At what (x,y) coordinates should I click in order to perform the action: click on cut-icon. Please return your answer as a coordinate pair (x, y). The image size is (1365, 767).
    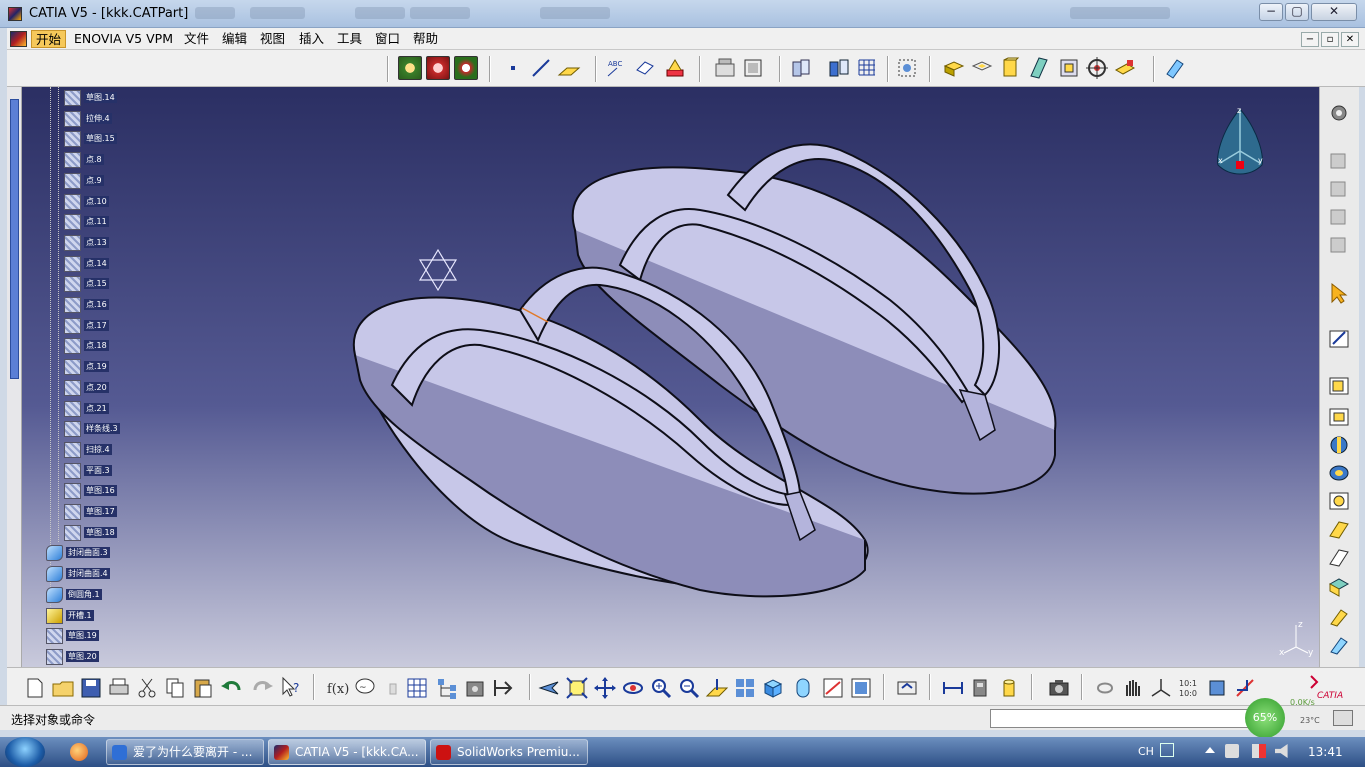
    Looking at the image, I should click on (147, 688).